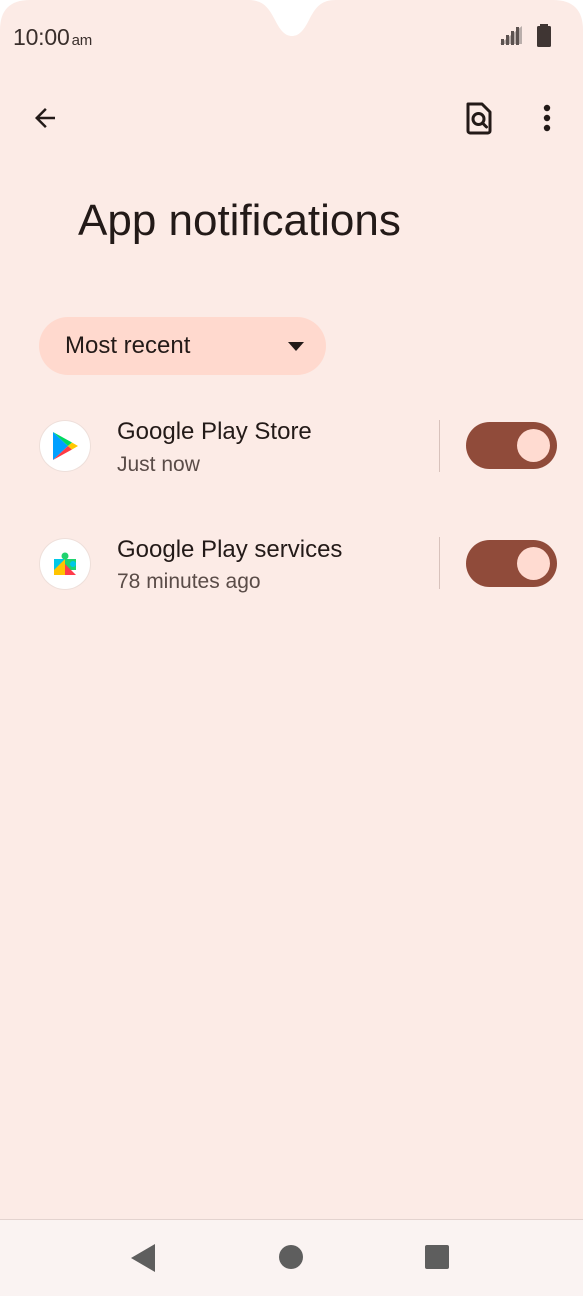 The width and height of the screenshot is (583, 1296). What do you see at coordinates (189, 581) in the screenshot?
I see `app-last-notification-time: 78 minutes ago` at bounding box center [189, 581].